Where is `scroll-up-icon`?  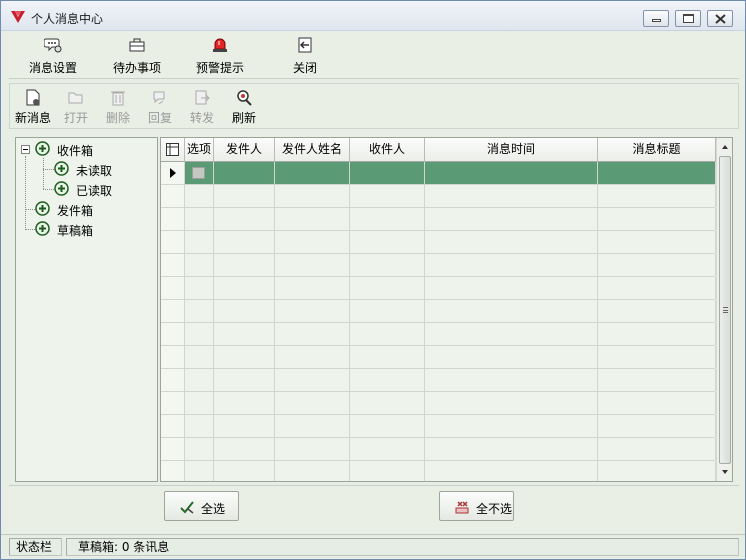 scroll-up-icon is located at coordinates (725, 147).